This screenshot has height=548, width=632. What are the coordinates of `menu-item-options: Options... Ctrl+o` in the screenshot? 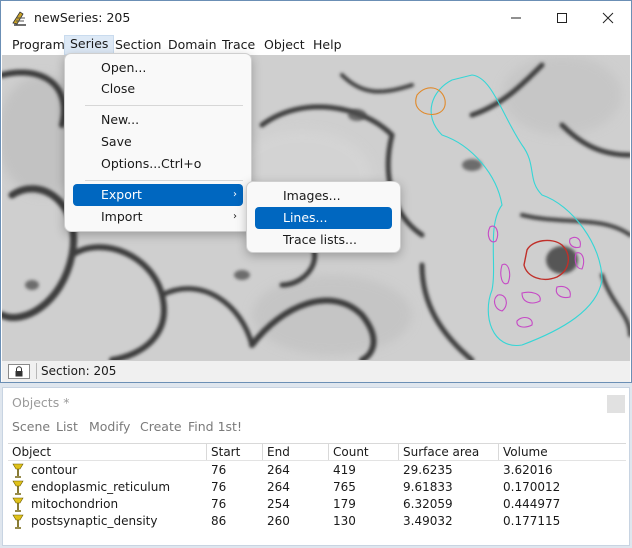 It's located at (158, 164).